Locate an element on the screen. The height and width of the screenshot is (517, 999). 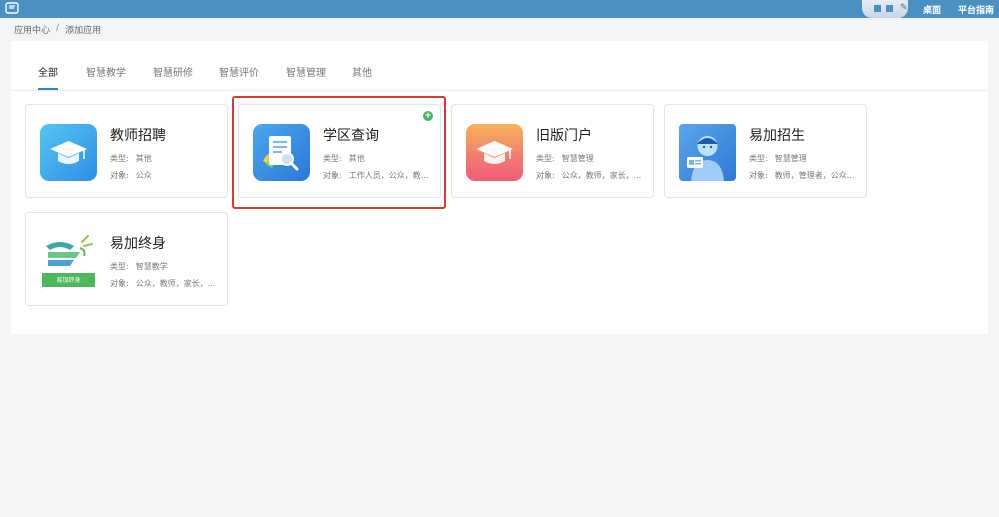
tab-all: 全部 is located at coordinates (48, 71).